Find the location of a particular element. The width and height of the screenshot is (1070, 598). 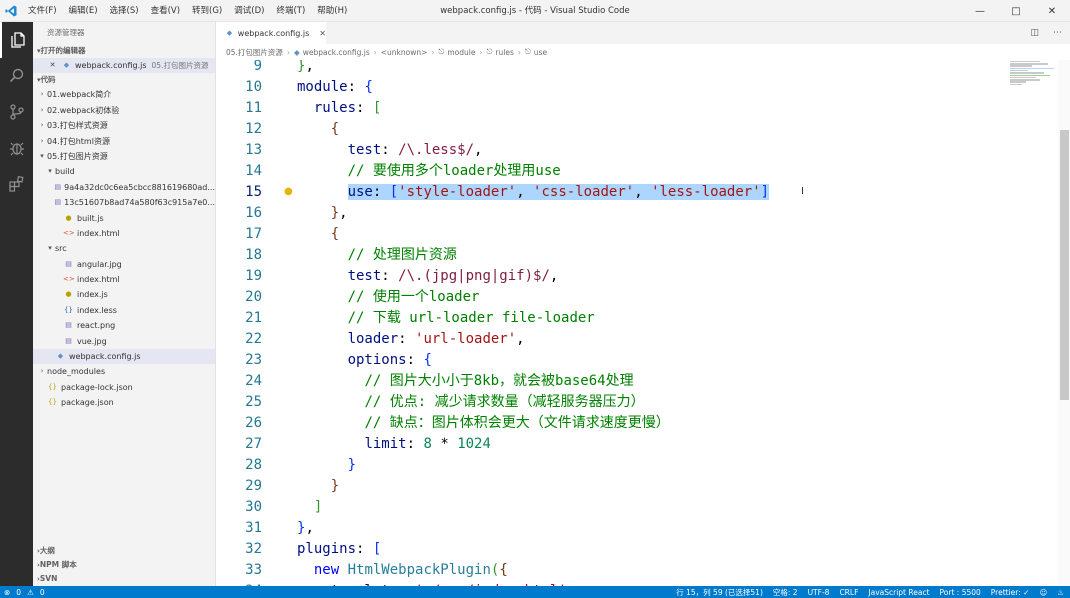

window-controls: — □ ✕ is located at coordinates (1016, 11).